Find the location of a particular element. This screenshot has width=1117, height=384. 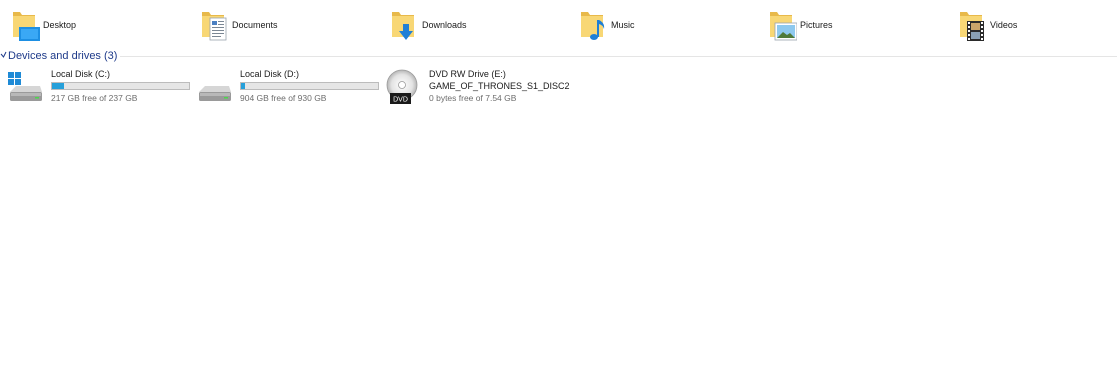

drive-c: Local Disk (C:) 217 GB free of 237 GB is located at coordinates (98, 88).